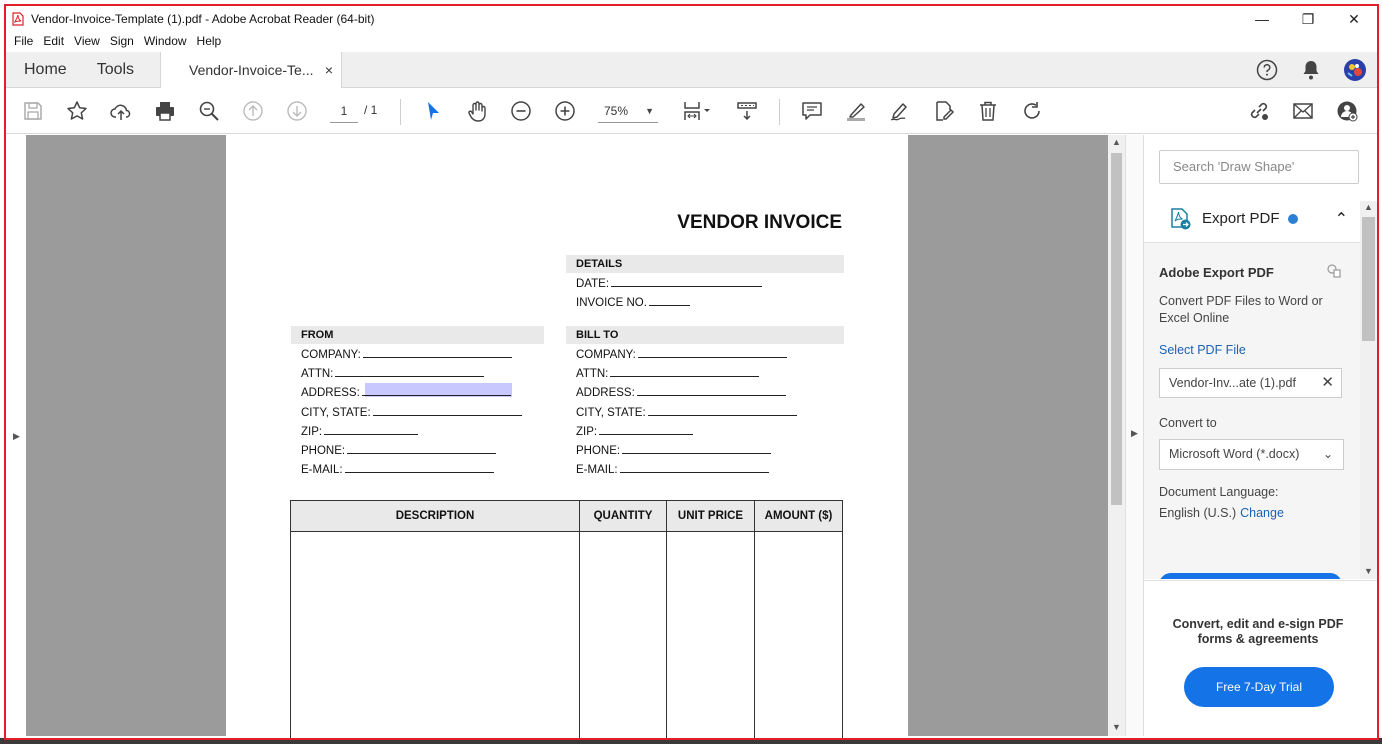 The image size is (1382, 744). What do you see at coordinates (1334, 271) in the screenshot?
I see `cloud-docs-icon` at bounding box center [1334, 271].